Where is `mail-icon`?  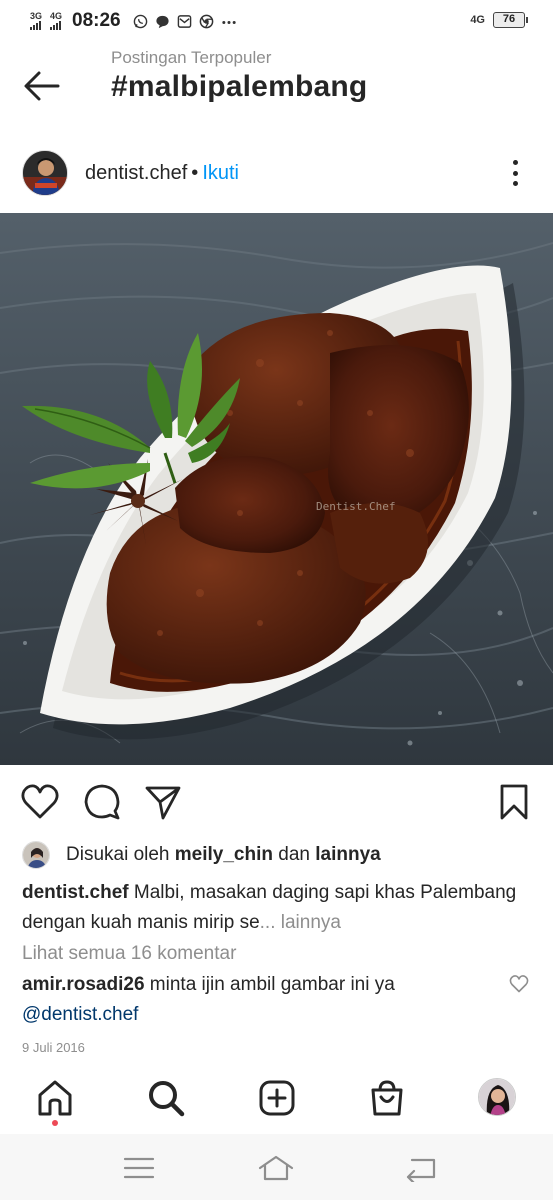 mail-icon is located at coordinates (184, 21).